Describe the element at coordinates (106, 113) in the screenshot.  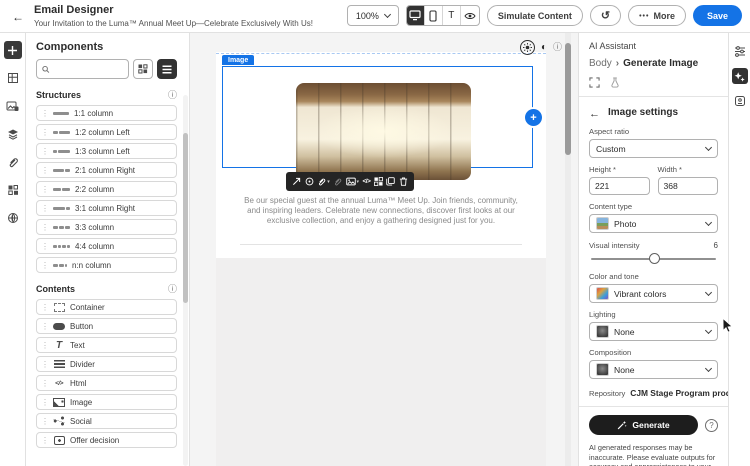
I see `structure-item: 1:1 column` at that location.